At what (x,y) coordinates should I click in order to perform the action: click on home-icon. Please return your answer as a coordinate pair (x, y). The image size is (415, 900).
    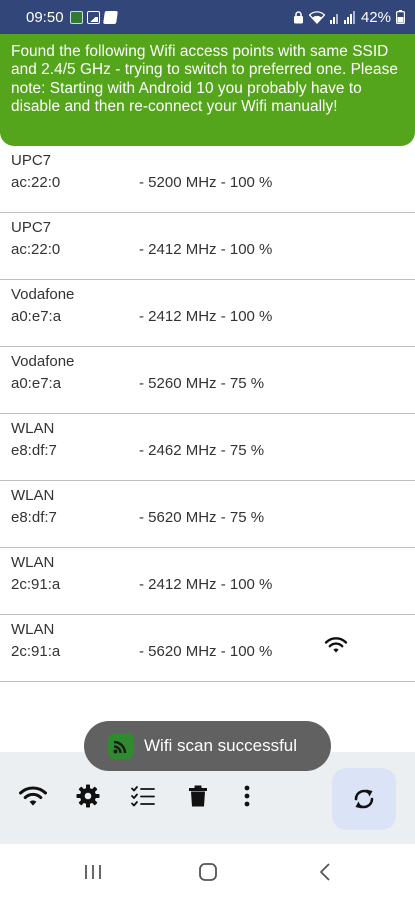
    Looking at the image, I should click on (208, 872).